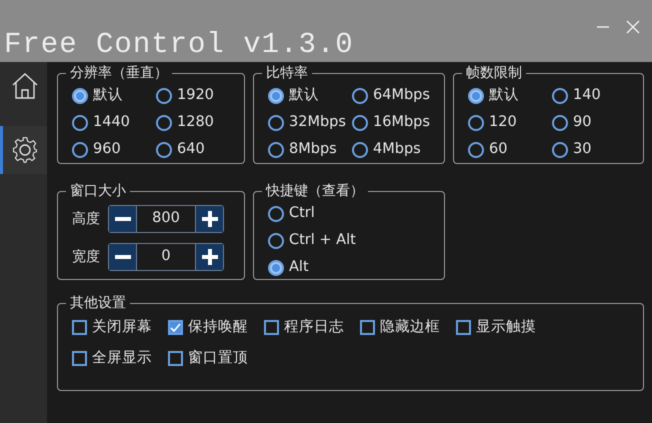  Describe the element at coordinates (112, 358) in the screenshot. I see `checkbox-option: 全屏显示` at that location.